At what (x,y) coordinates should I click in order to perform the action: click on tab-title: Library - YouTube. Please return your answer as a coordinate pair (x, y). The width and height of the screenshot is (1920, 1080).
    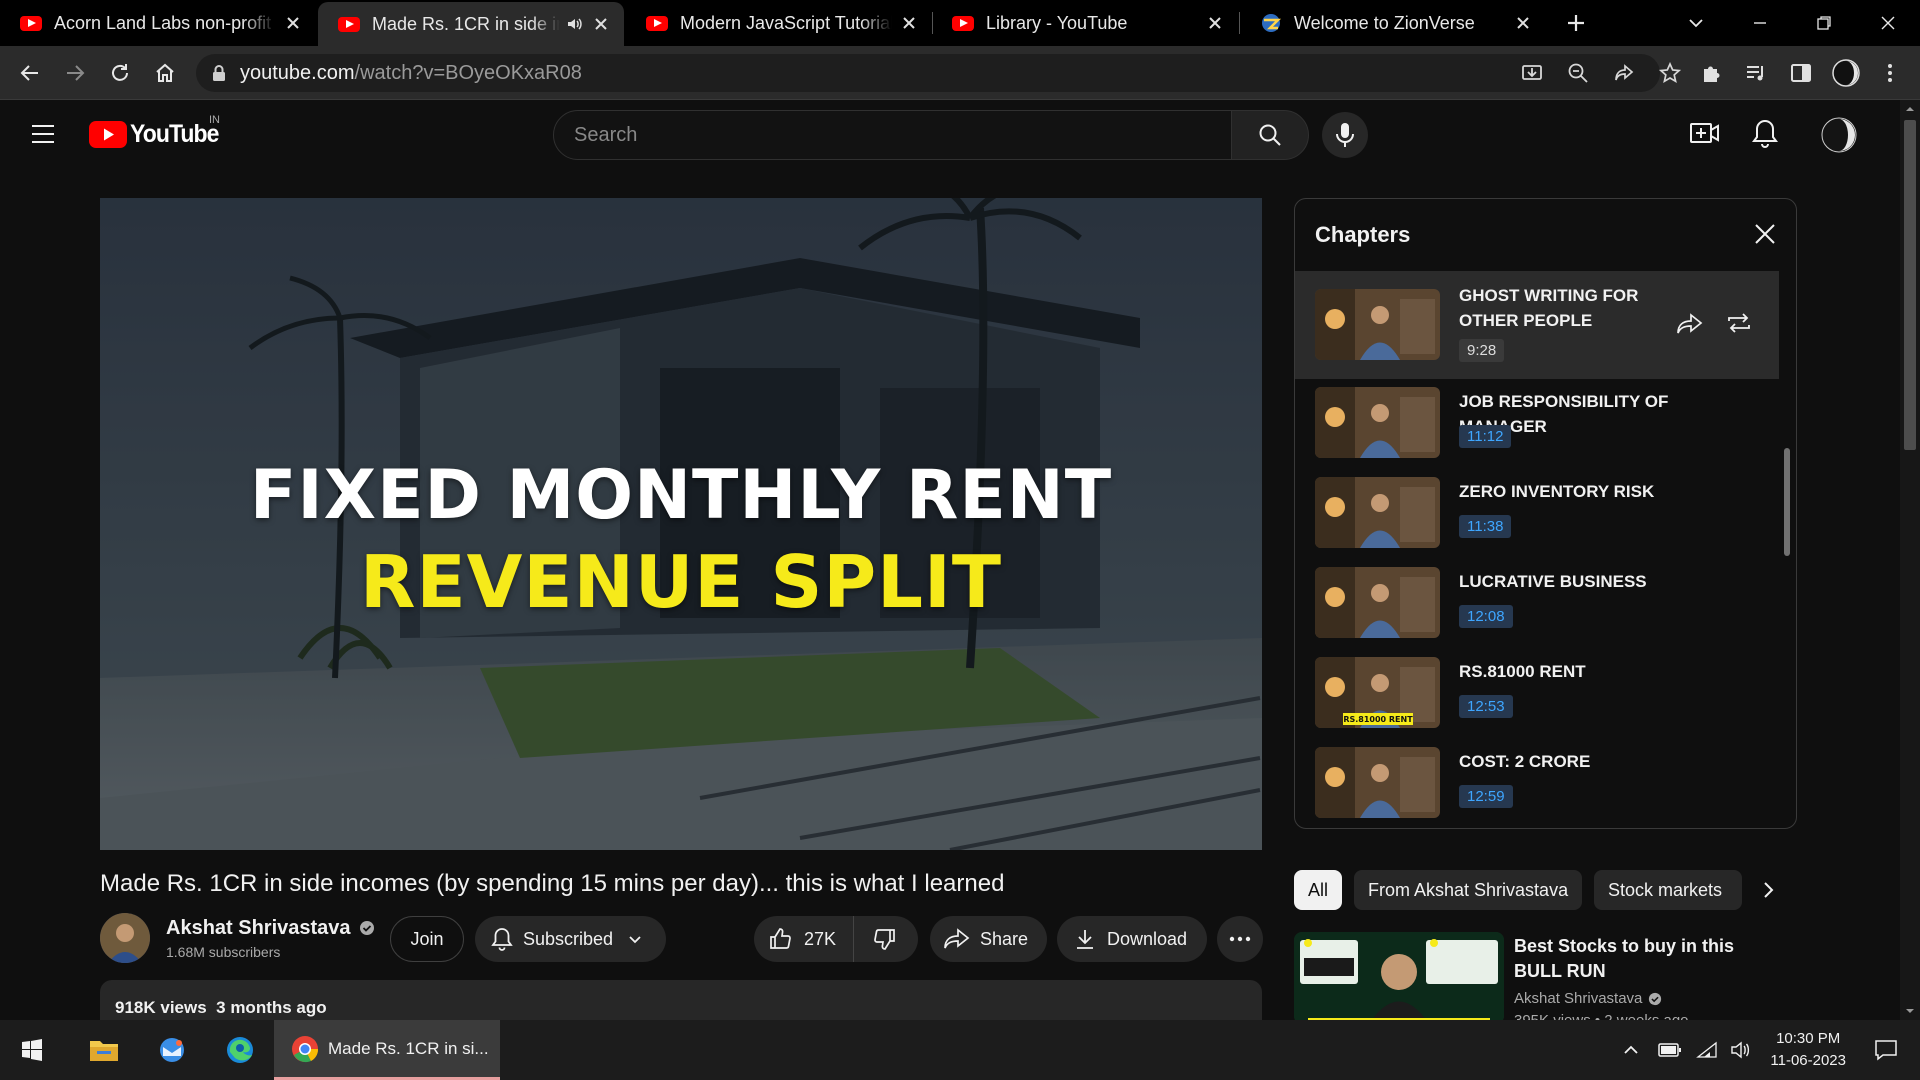
    Looking at the image, I should click on (1057, 22).